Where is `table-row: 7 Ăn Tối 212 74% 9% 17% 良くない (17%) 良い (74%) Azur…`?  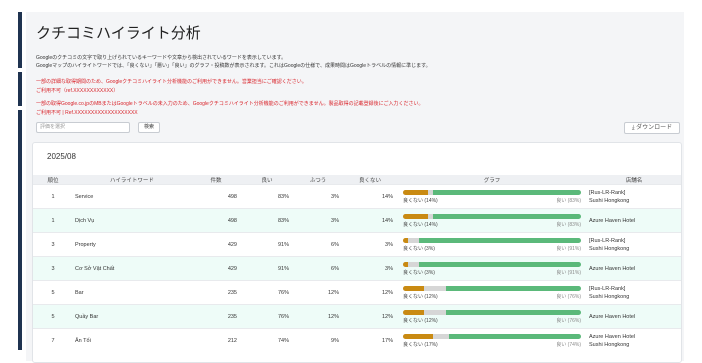 table-row: 7 Ăn Tối 212 74% 9% 17% 良くない (17%) 良い (74%) Azur… is located at coordinates (357, 340).